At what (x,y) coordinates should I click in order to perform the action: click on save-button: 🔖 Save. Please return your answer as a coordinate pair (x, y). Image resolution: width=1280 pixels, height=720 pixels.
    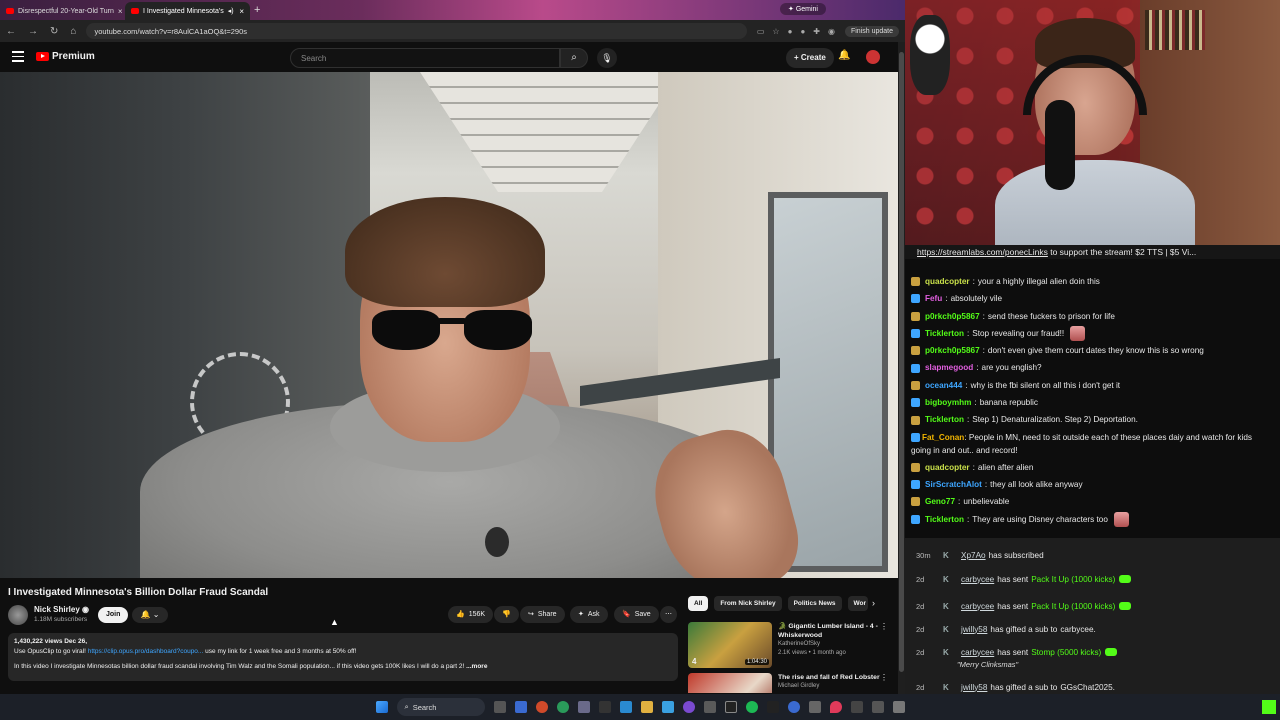
    Looking at the image, I should click on (636, 614).